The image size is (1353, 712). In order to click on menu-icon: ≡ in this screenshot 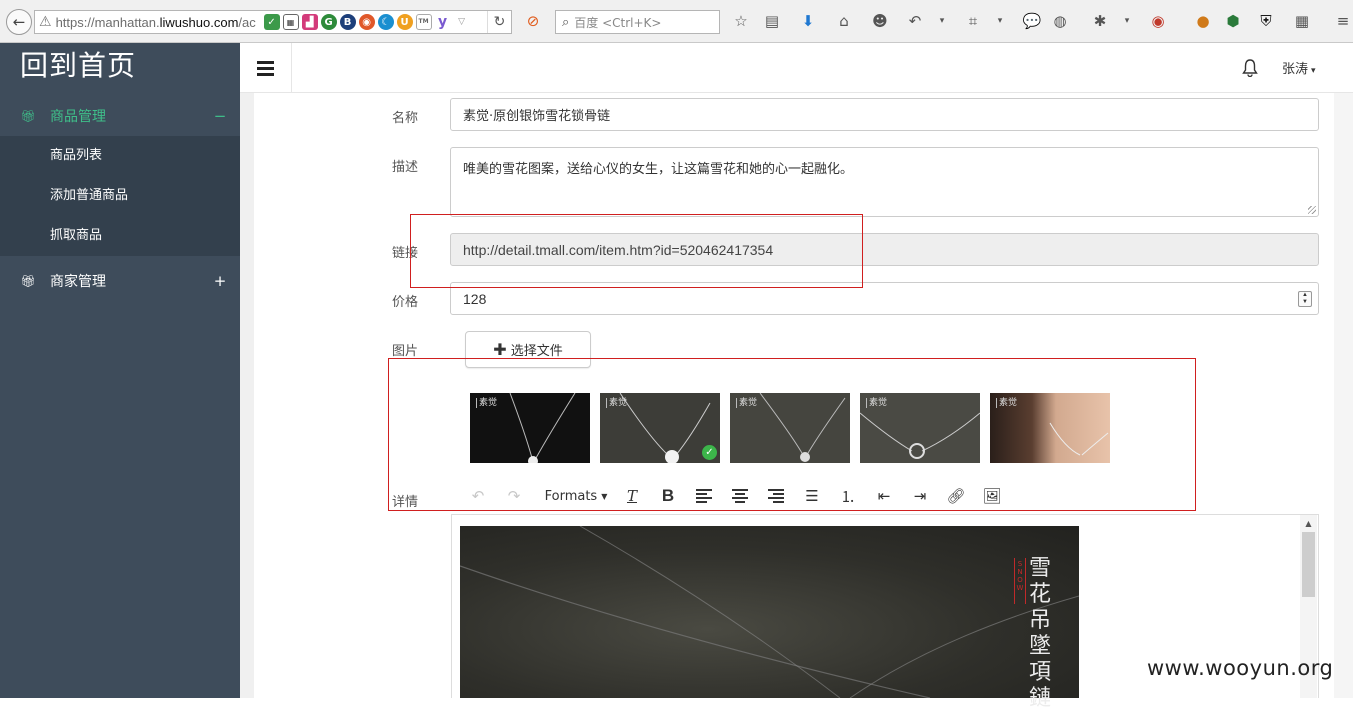, I will do `click(1343, 21)`.